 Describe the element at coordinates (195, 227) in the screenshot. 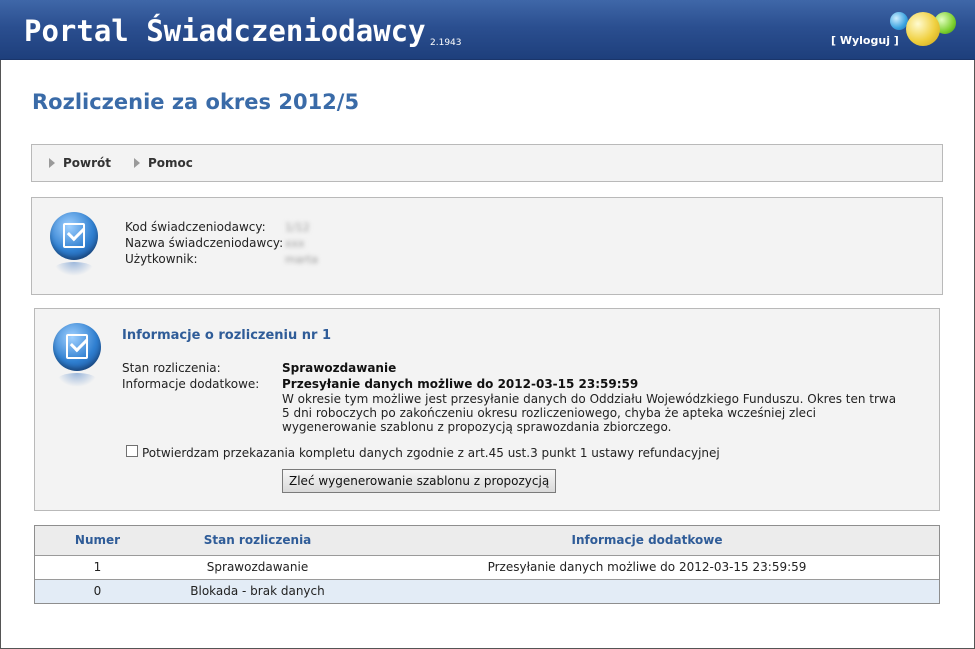

I see `provider-code-label: Kod świadczeniodawcy:` at that location.